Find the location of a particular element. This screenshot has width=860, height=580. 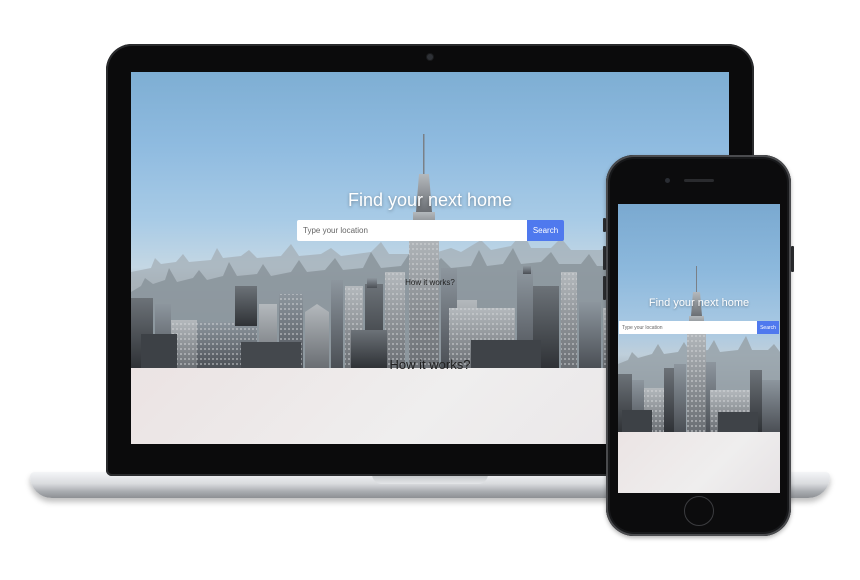

phone-search-bar: Search is located at coordinates (699, 327).